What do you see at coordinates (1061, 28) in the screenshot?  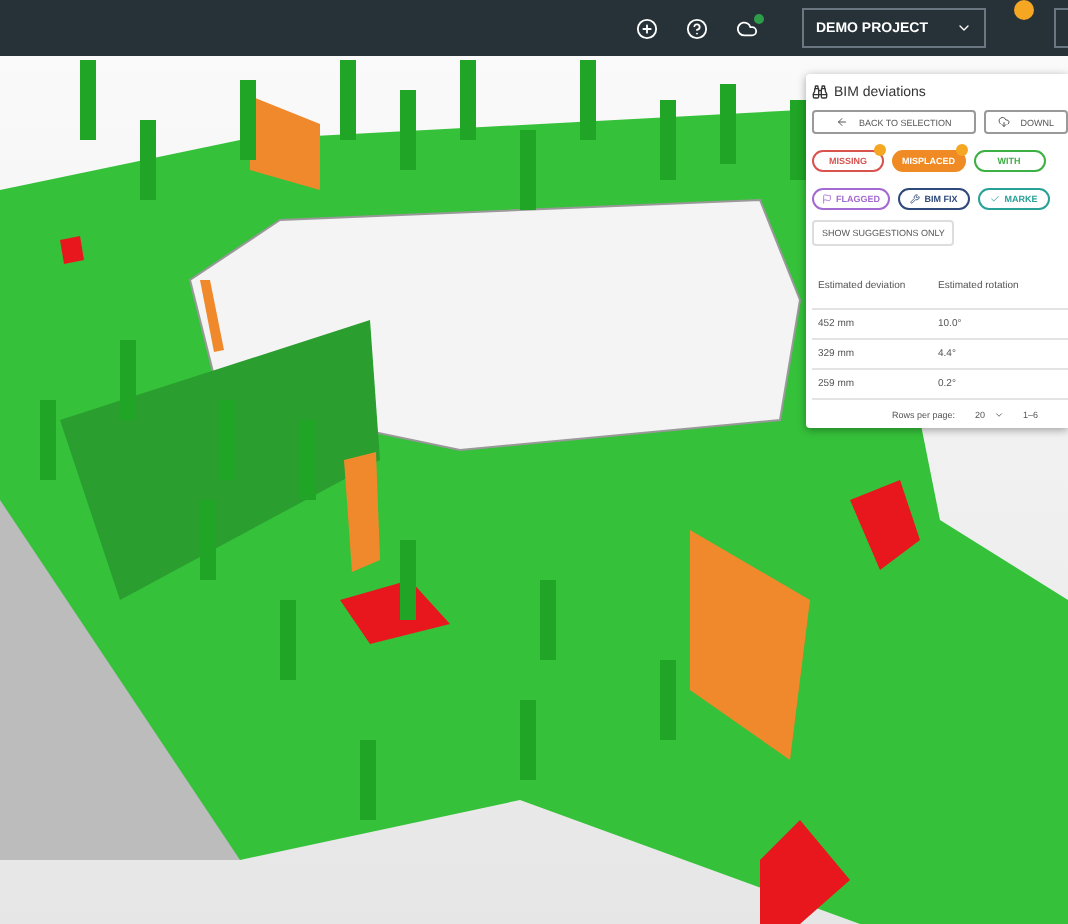 I see `menu-button` at bounding box center [1061, 28].